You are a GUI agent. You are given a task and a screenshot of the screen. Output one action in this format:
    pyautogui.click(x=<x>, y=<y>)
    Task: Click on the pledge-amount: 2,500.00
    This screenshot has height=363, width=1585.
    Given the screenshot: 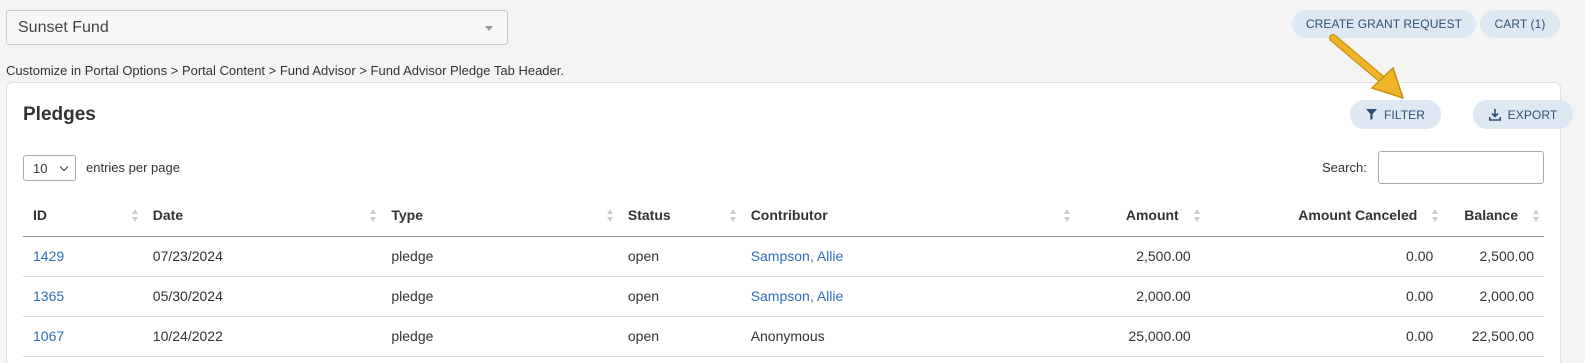 What is the action you would take?
    pyautogui.click(x=1139, y=256)
    